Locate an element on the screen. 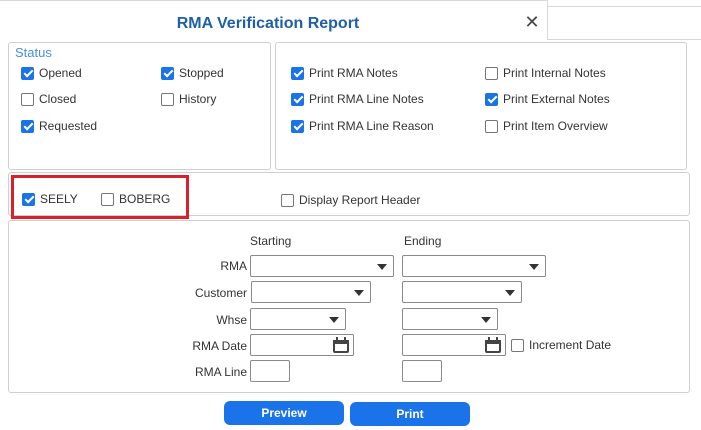  checkbox-label: Increment Date is located at coordinates (570, 345).